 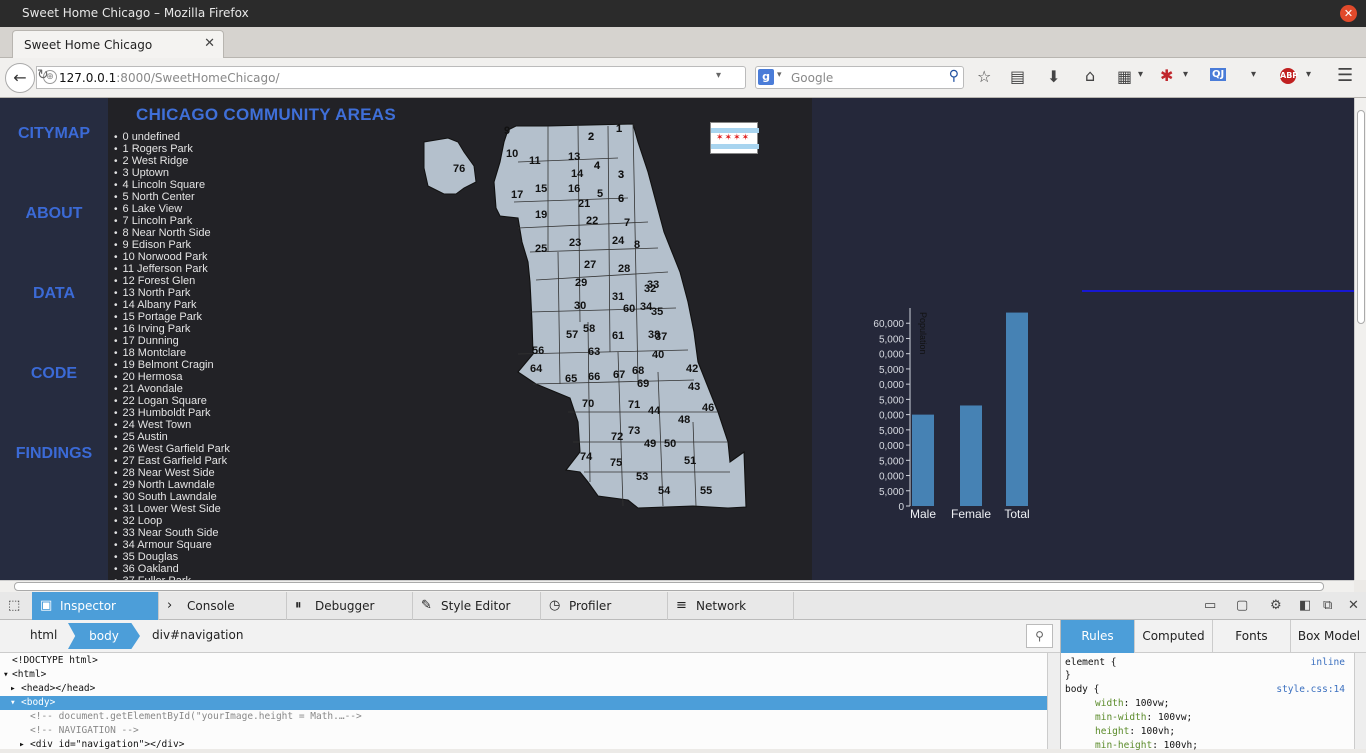 What do you see at coordinates (779, 75) in the screenshot?
I see `engine-dropdown-icon: ▾` at bounding box center [779, 75].